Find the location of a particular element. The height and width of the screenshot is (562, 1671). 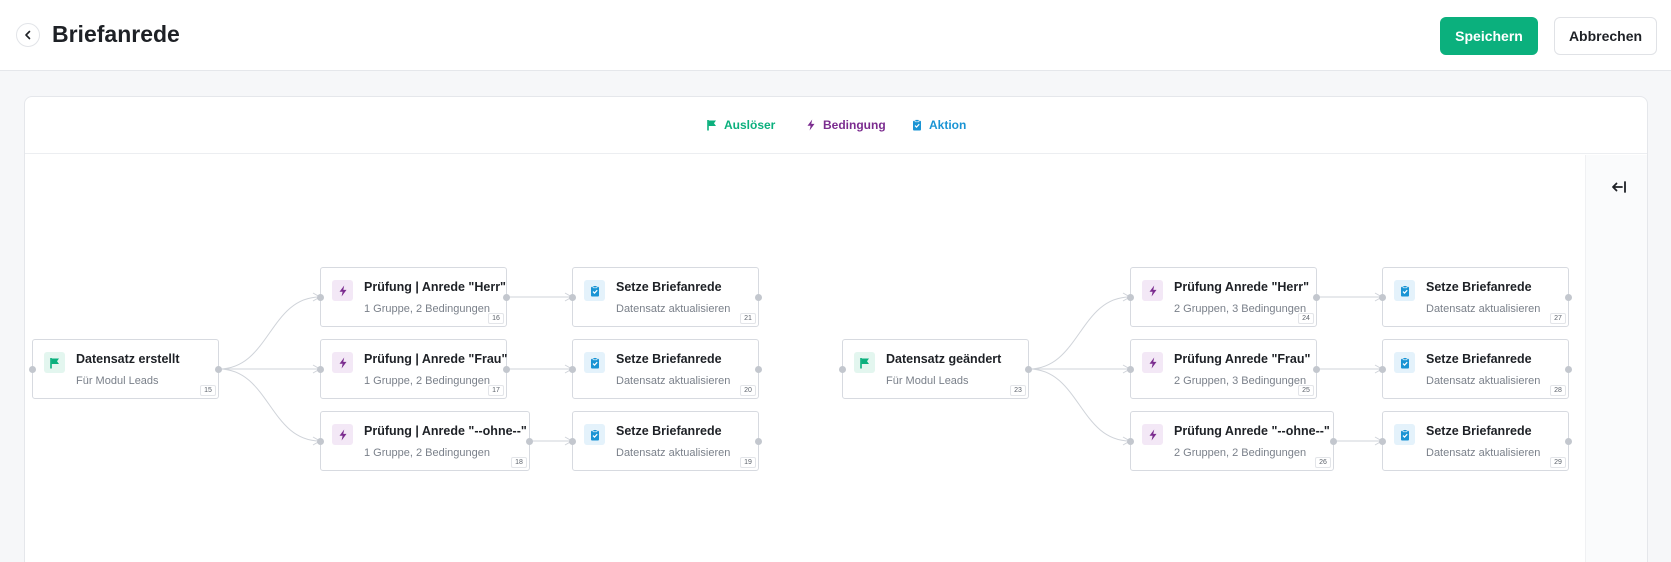

legend-bar: Auslöser Bedingung Aktion is located at coordinates (836, 125).